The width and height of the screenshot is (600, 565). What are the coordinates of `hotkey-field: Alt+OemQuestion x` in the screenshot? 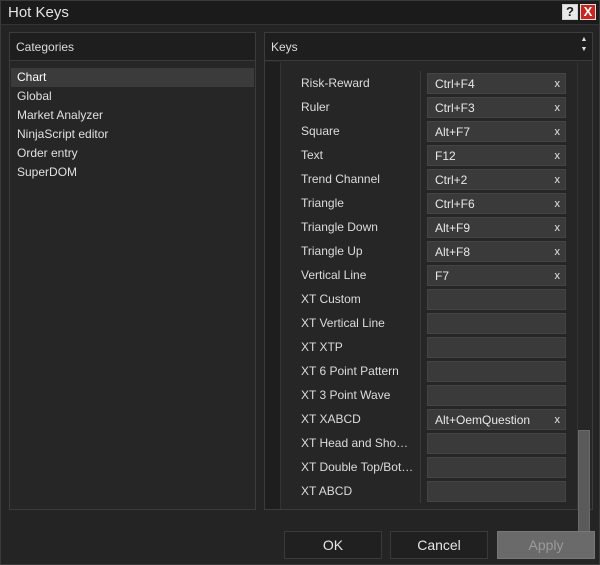 It's located at (496, 419).